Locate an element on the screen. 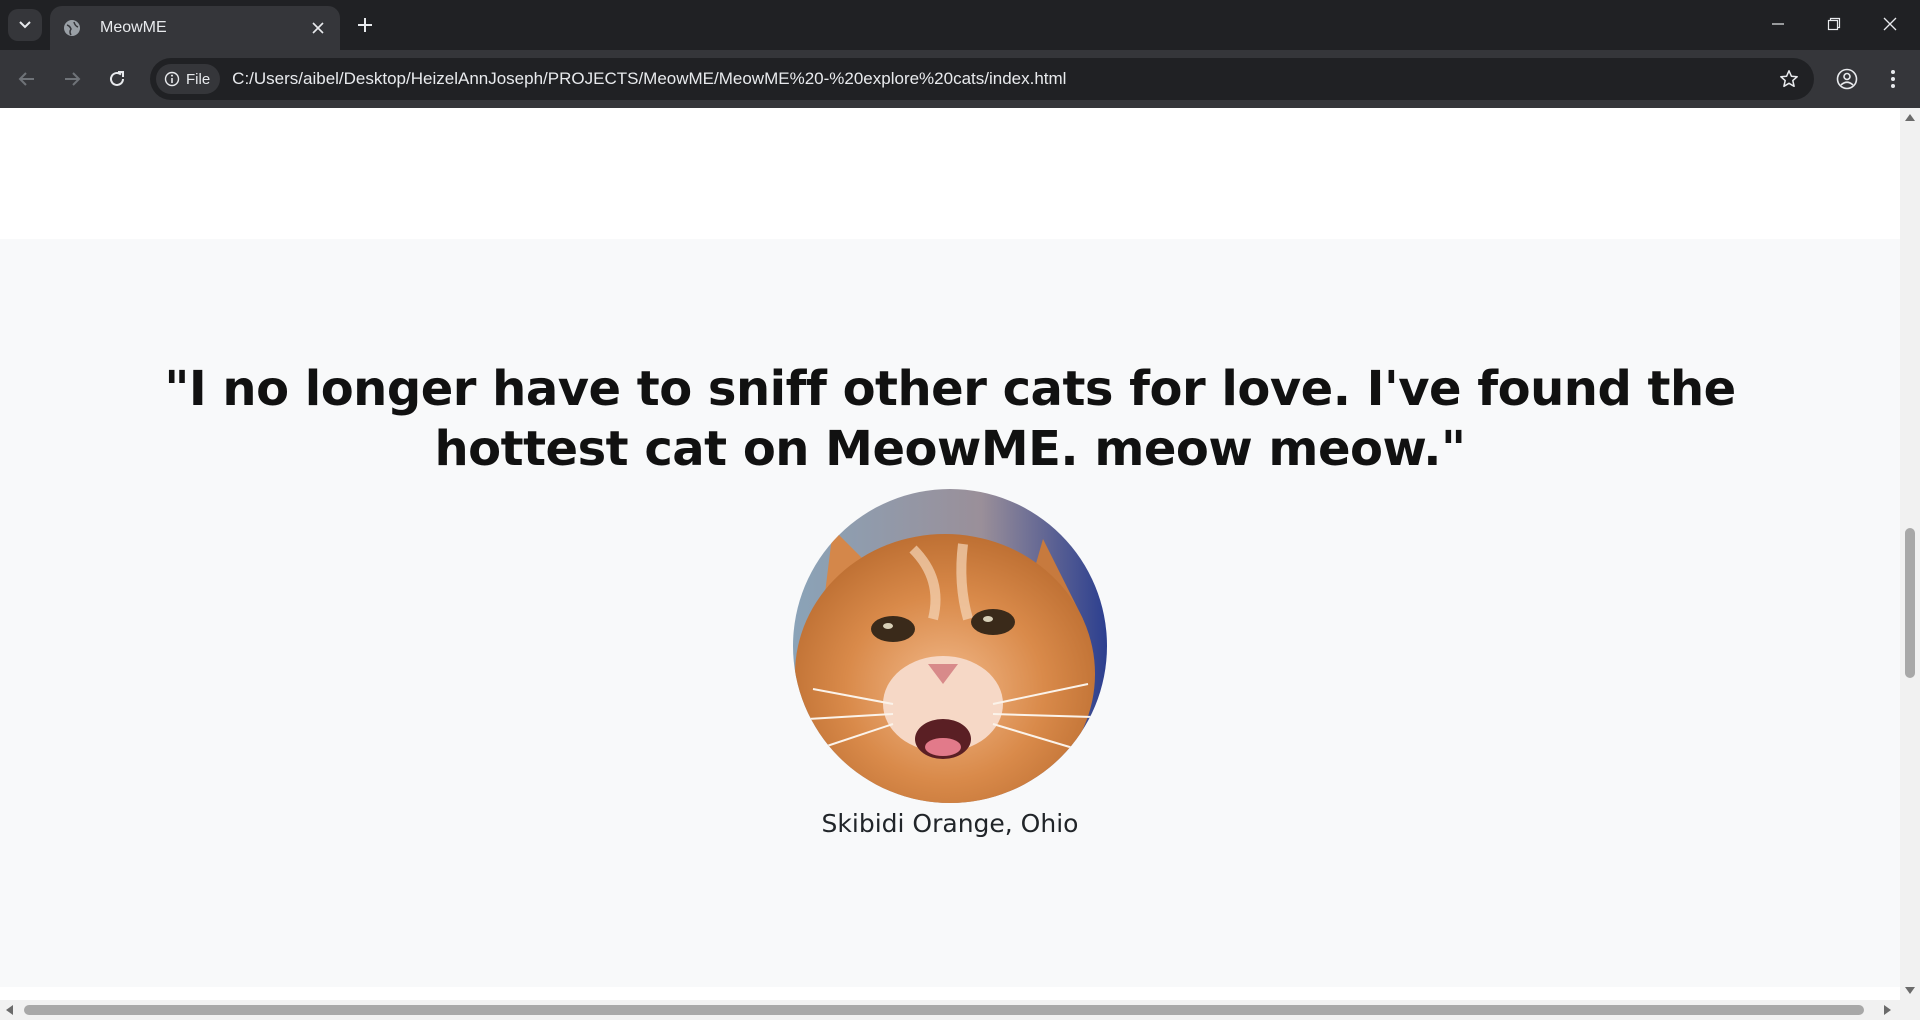  star-icon is located at coordinates (1789, 79).